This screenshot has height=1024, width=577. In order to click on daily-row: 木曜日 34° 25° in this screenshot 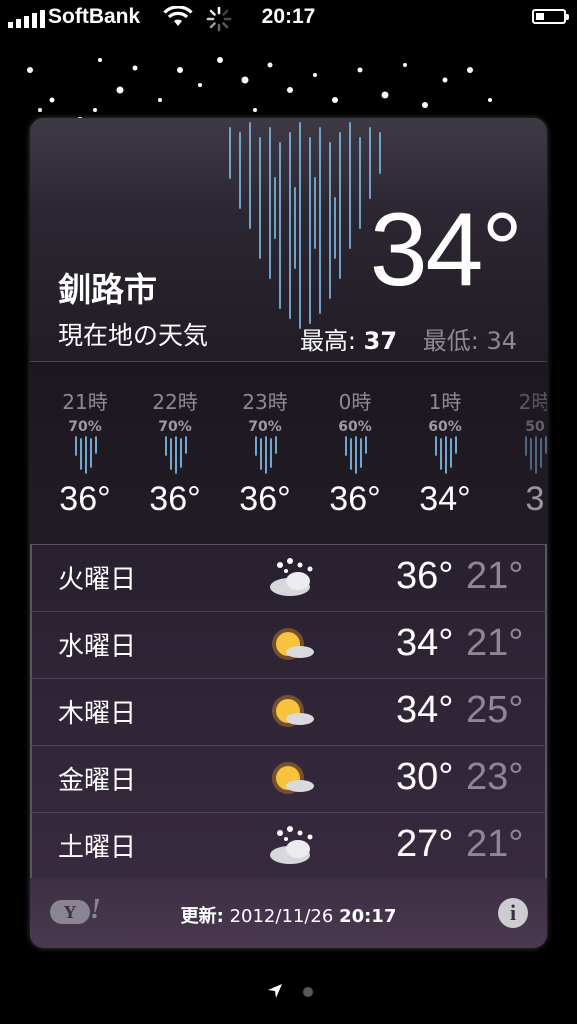, I will do `click(288, 712)`.